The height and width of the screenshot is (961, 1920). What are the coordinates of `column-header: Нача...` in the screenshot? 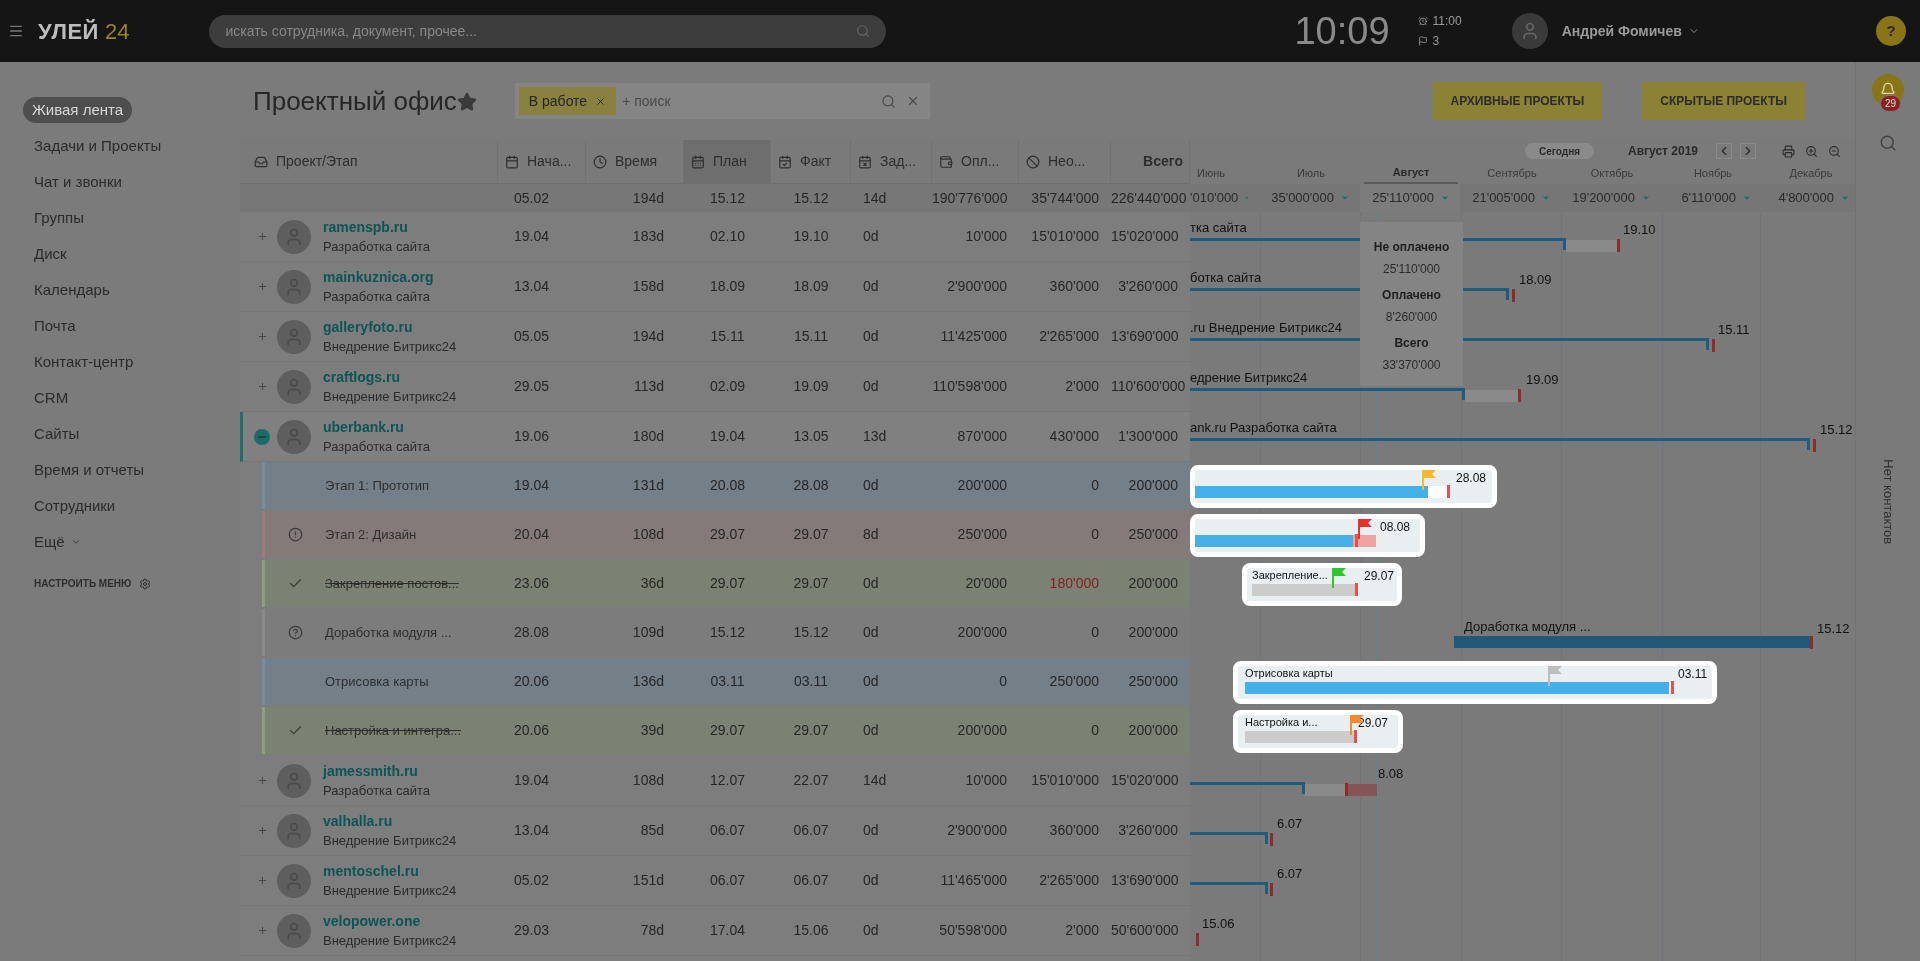 It's located at (542, 161).